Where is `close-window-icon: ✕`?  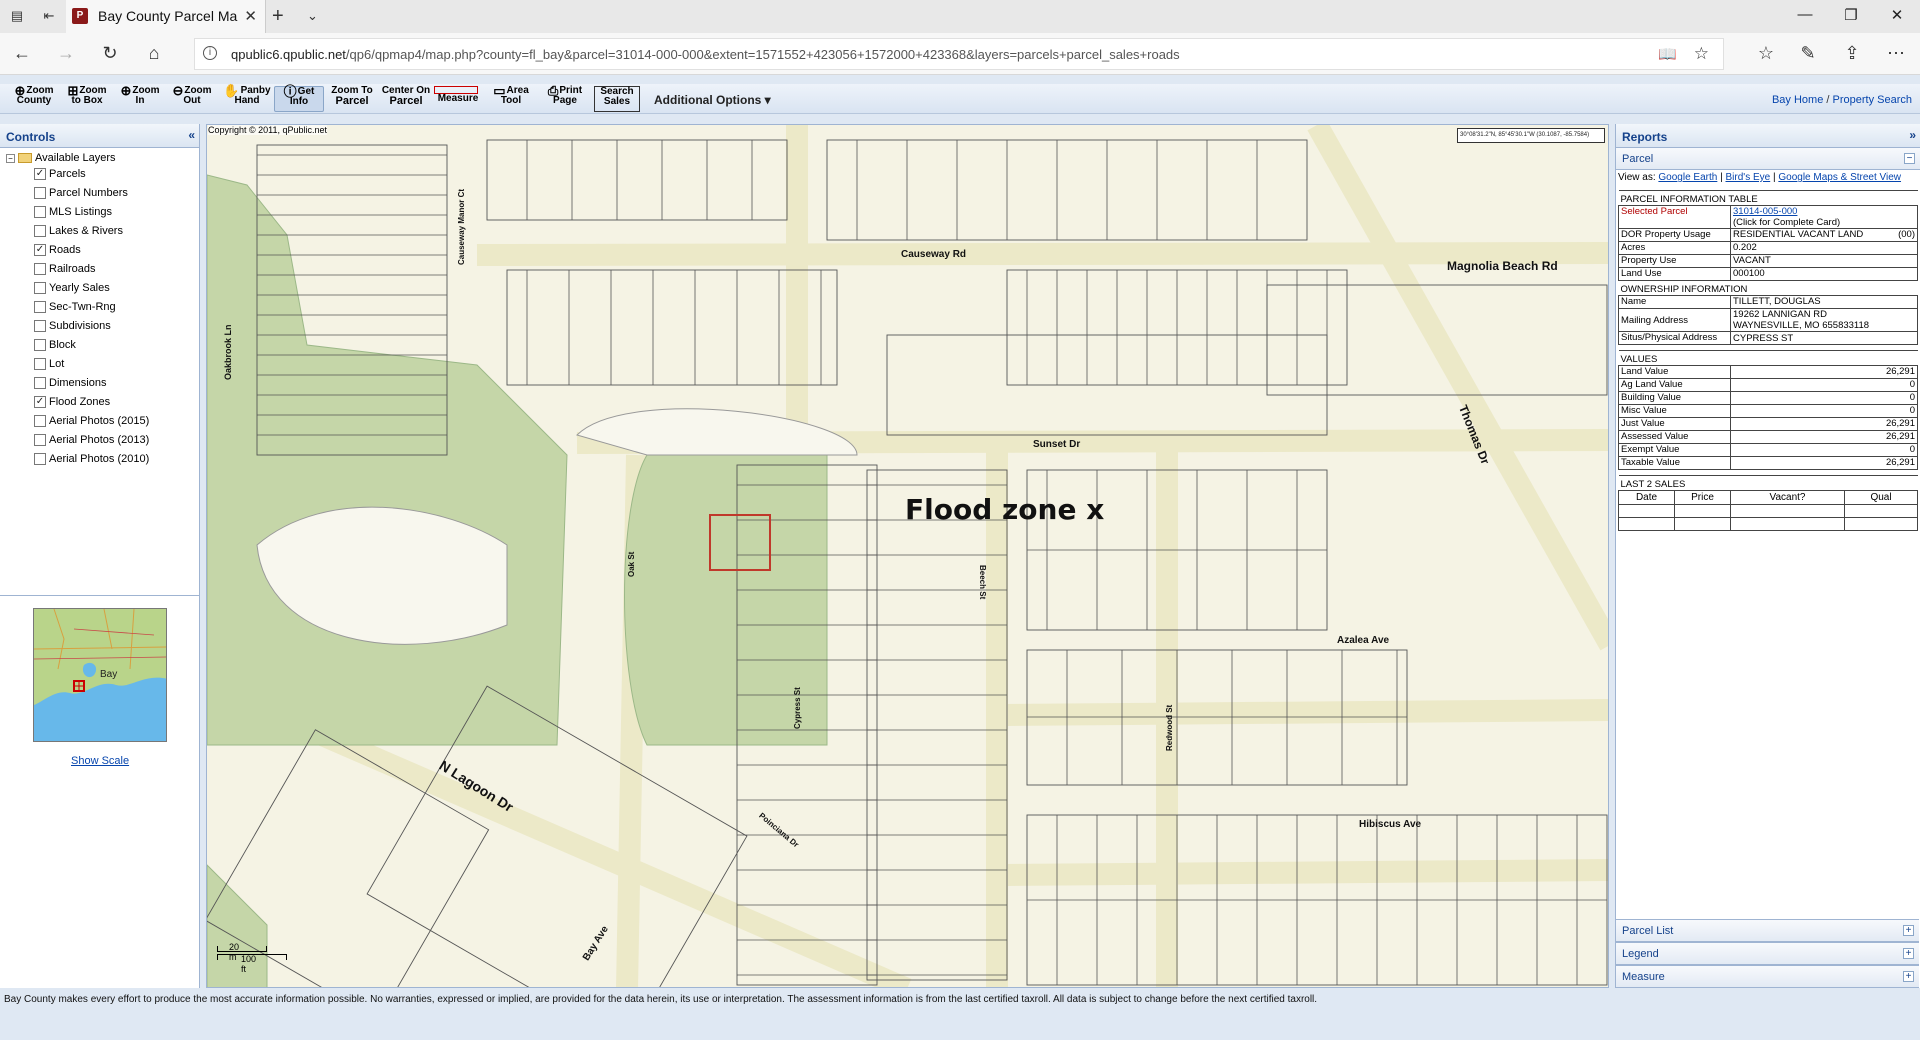 close-window-icon: ✕ is located at coordinates (1897, 15).